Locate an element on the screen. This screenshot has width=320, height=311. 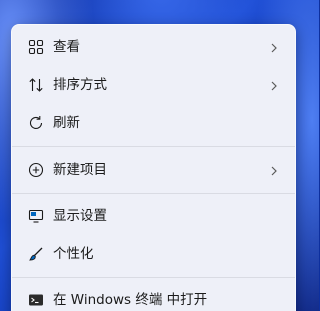
menu-item-new: 新建项目 is located at coordinates (154, 170).